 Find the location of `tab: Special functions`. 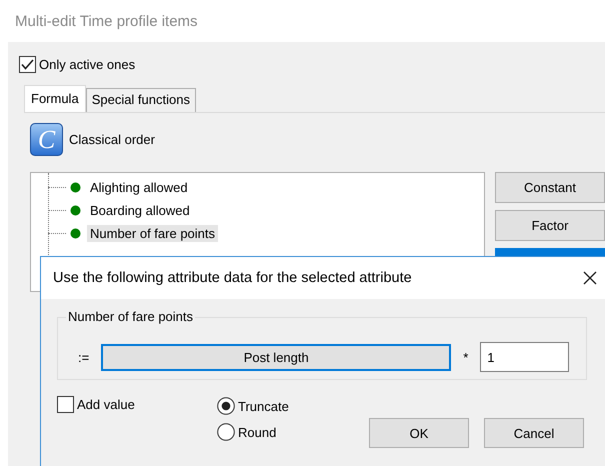

tab: Special functions is located at coordinates (141, 100).